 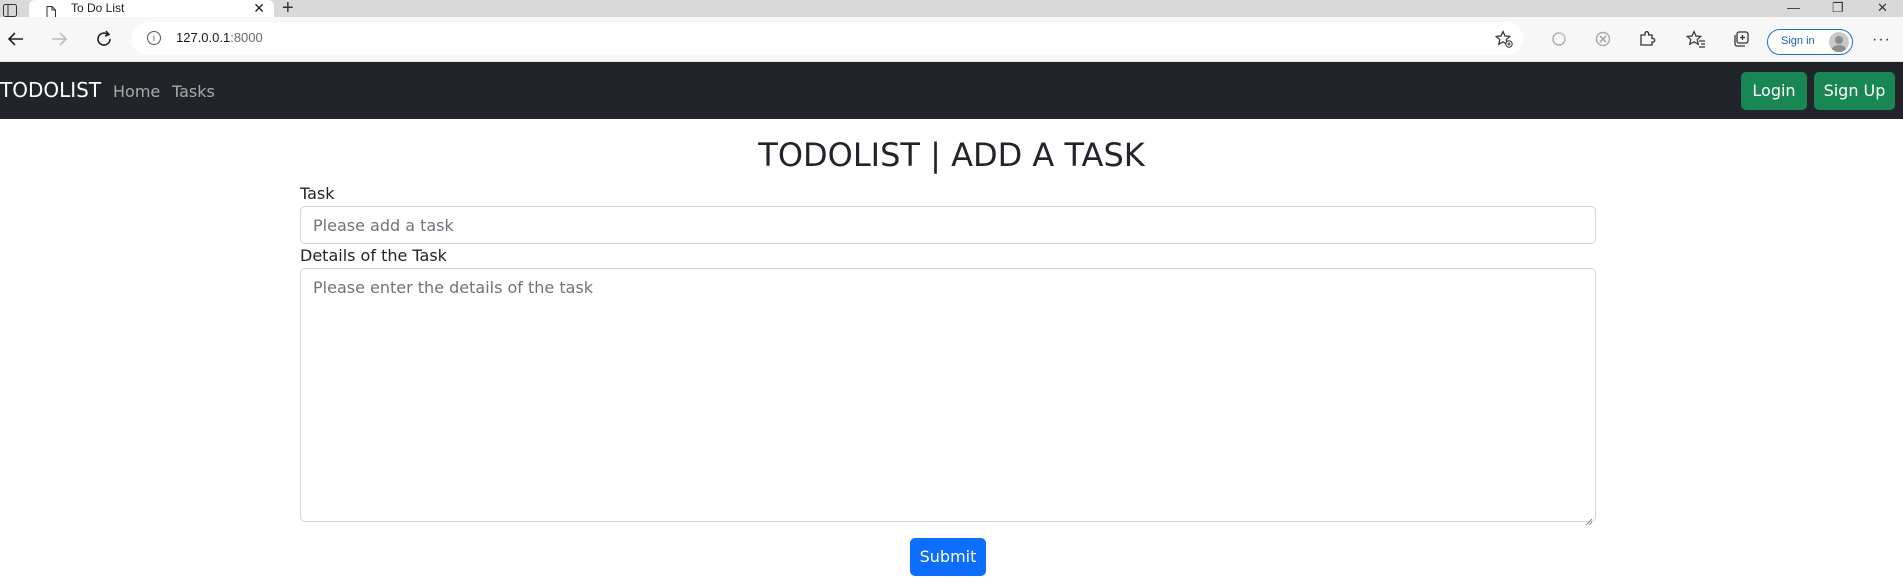 What do you see at coordinates (948, 557) in the screenshot?
I see `submit-button: Submit` at bounding box center [948, 557].